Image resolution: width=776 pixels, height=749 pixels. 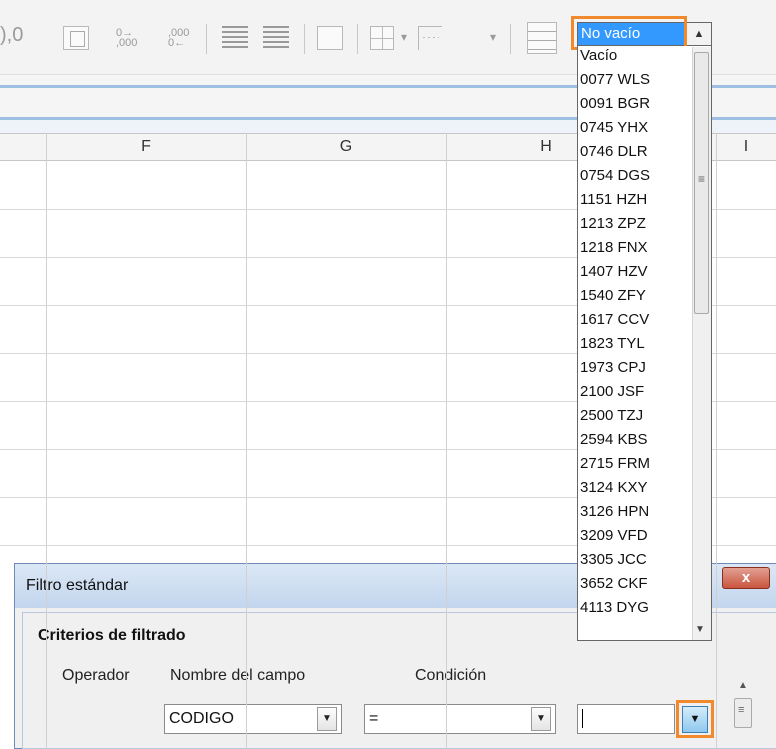 I want to click on list-item: 2594 KBS, so click(x=614, y=440).